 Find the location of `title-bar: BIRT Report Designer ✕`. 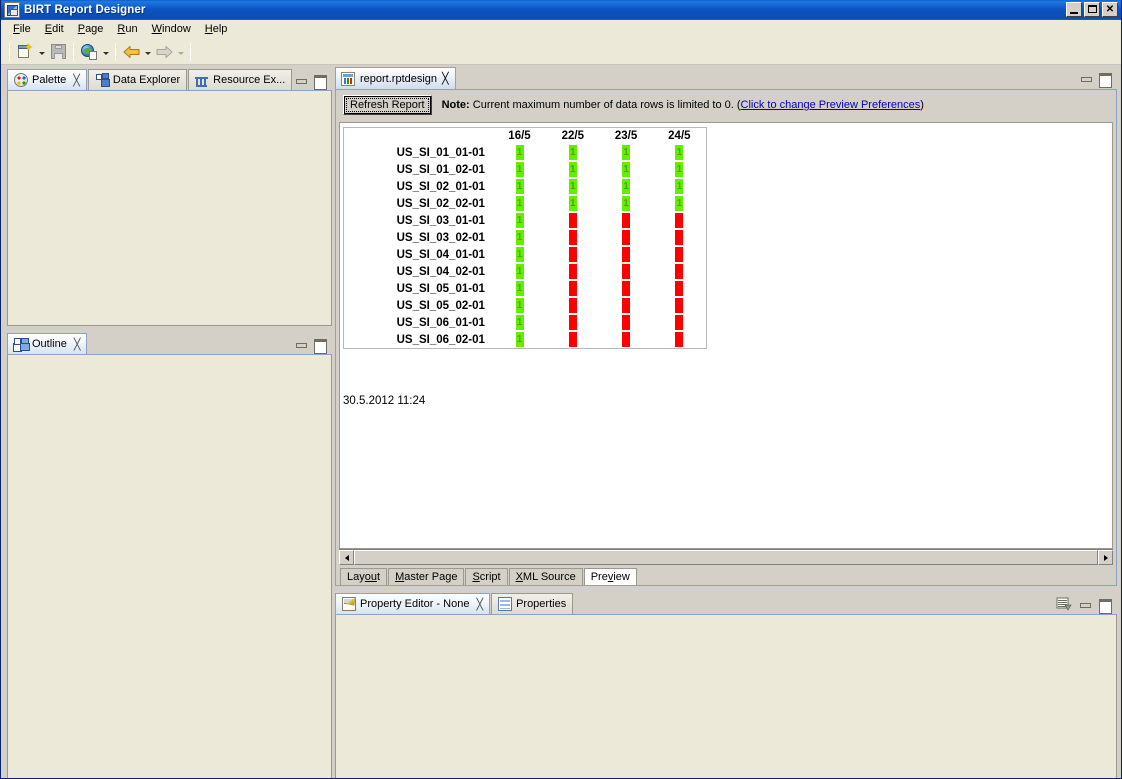

title-bar: BIRT Report Designer ✕ is located at coordinates (561, 10).